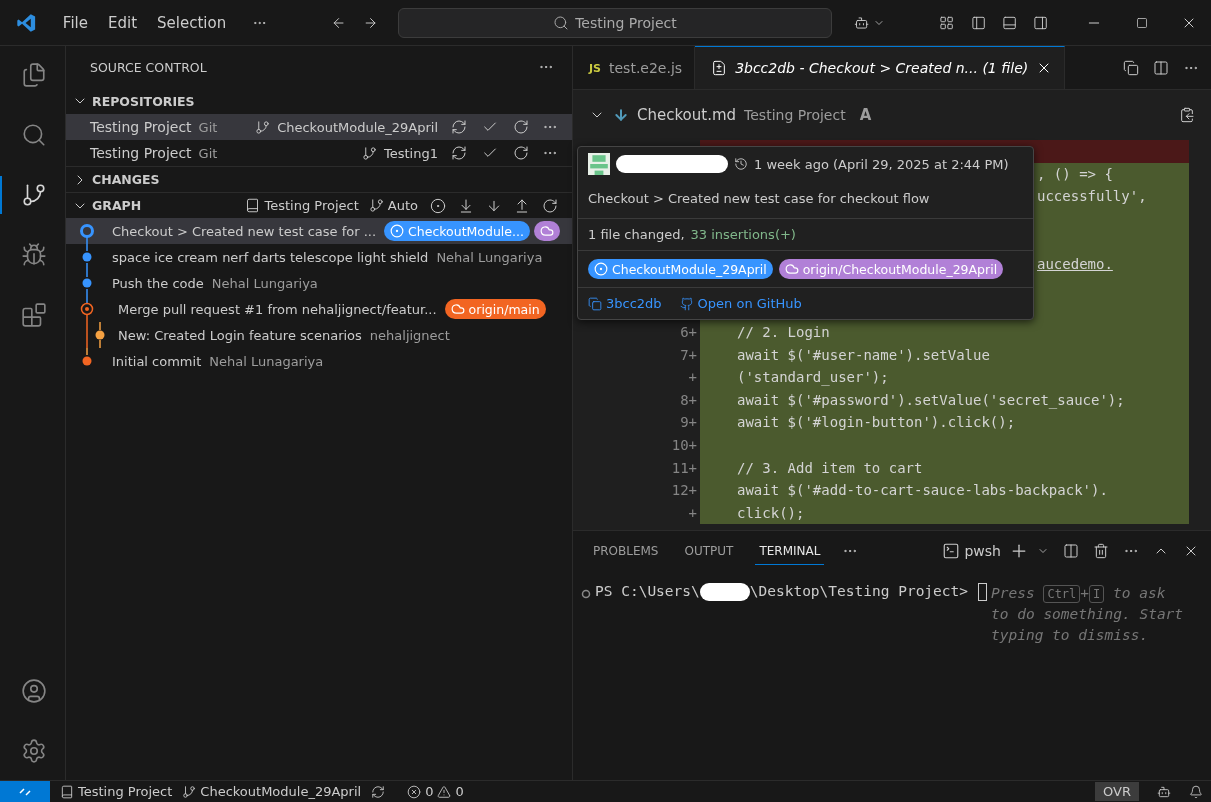 The width and height of the screenshot is (1211, 802). I want to click on commit-row: New: Created Login feature scenarios nehaljignect, so click(319, 335).